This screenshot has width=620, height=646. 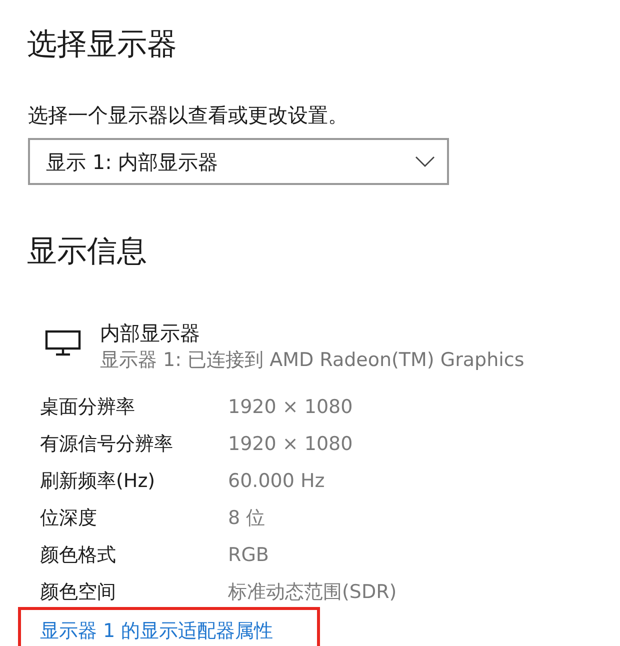 What do you see at coordinates (150, 333) in the screenshot?
I see `display-name: 内部显示器` at bounding box center [150, 333].